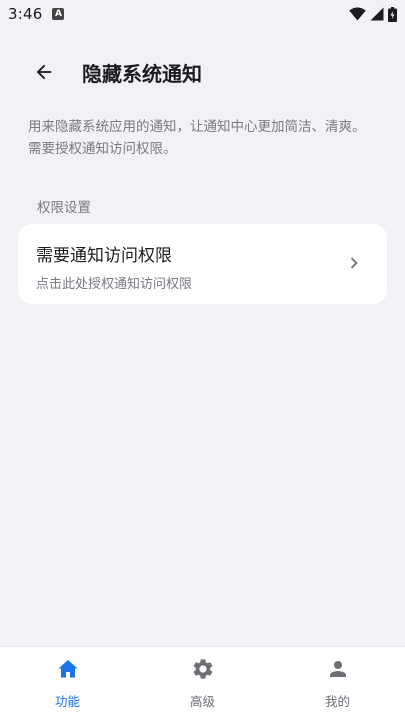 This screenshot has width=405, height=720. I want to click on permission-card: 需要通知访问权限 点击此处授权通知访问权限, so click(202, 264).